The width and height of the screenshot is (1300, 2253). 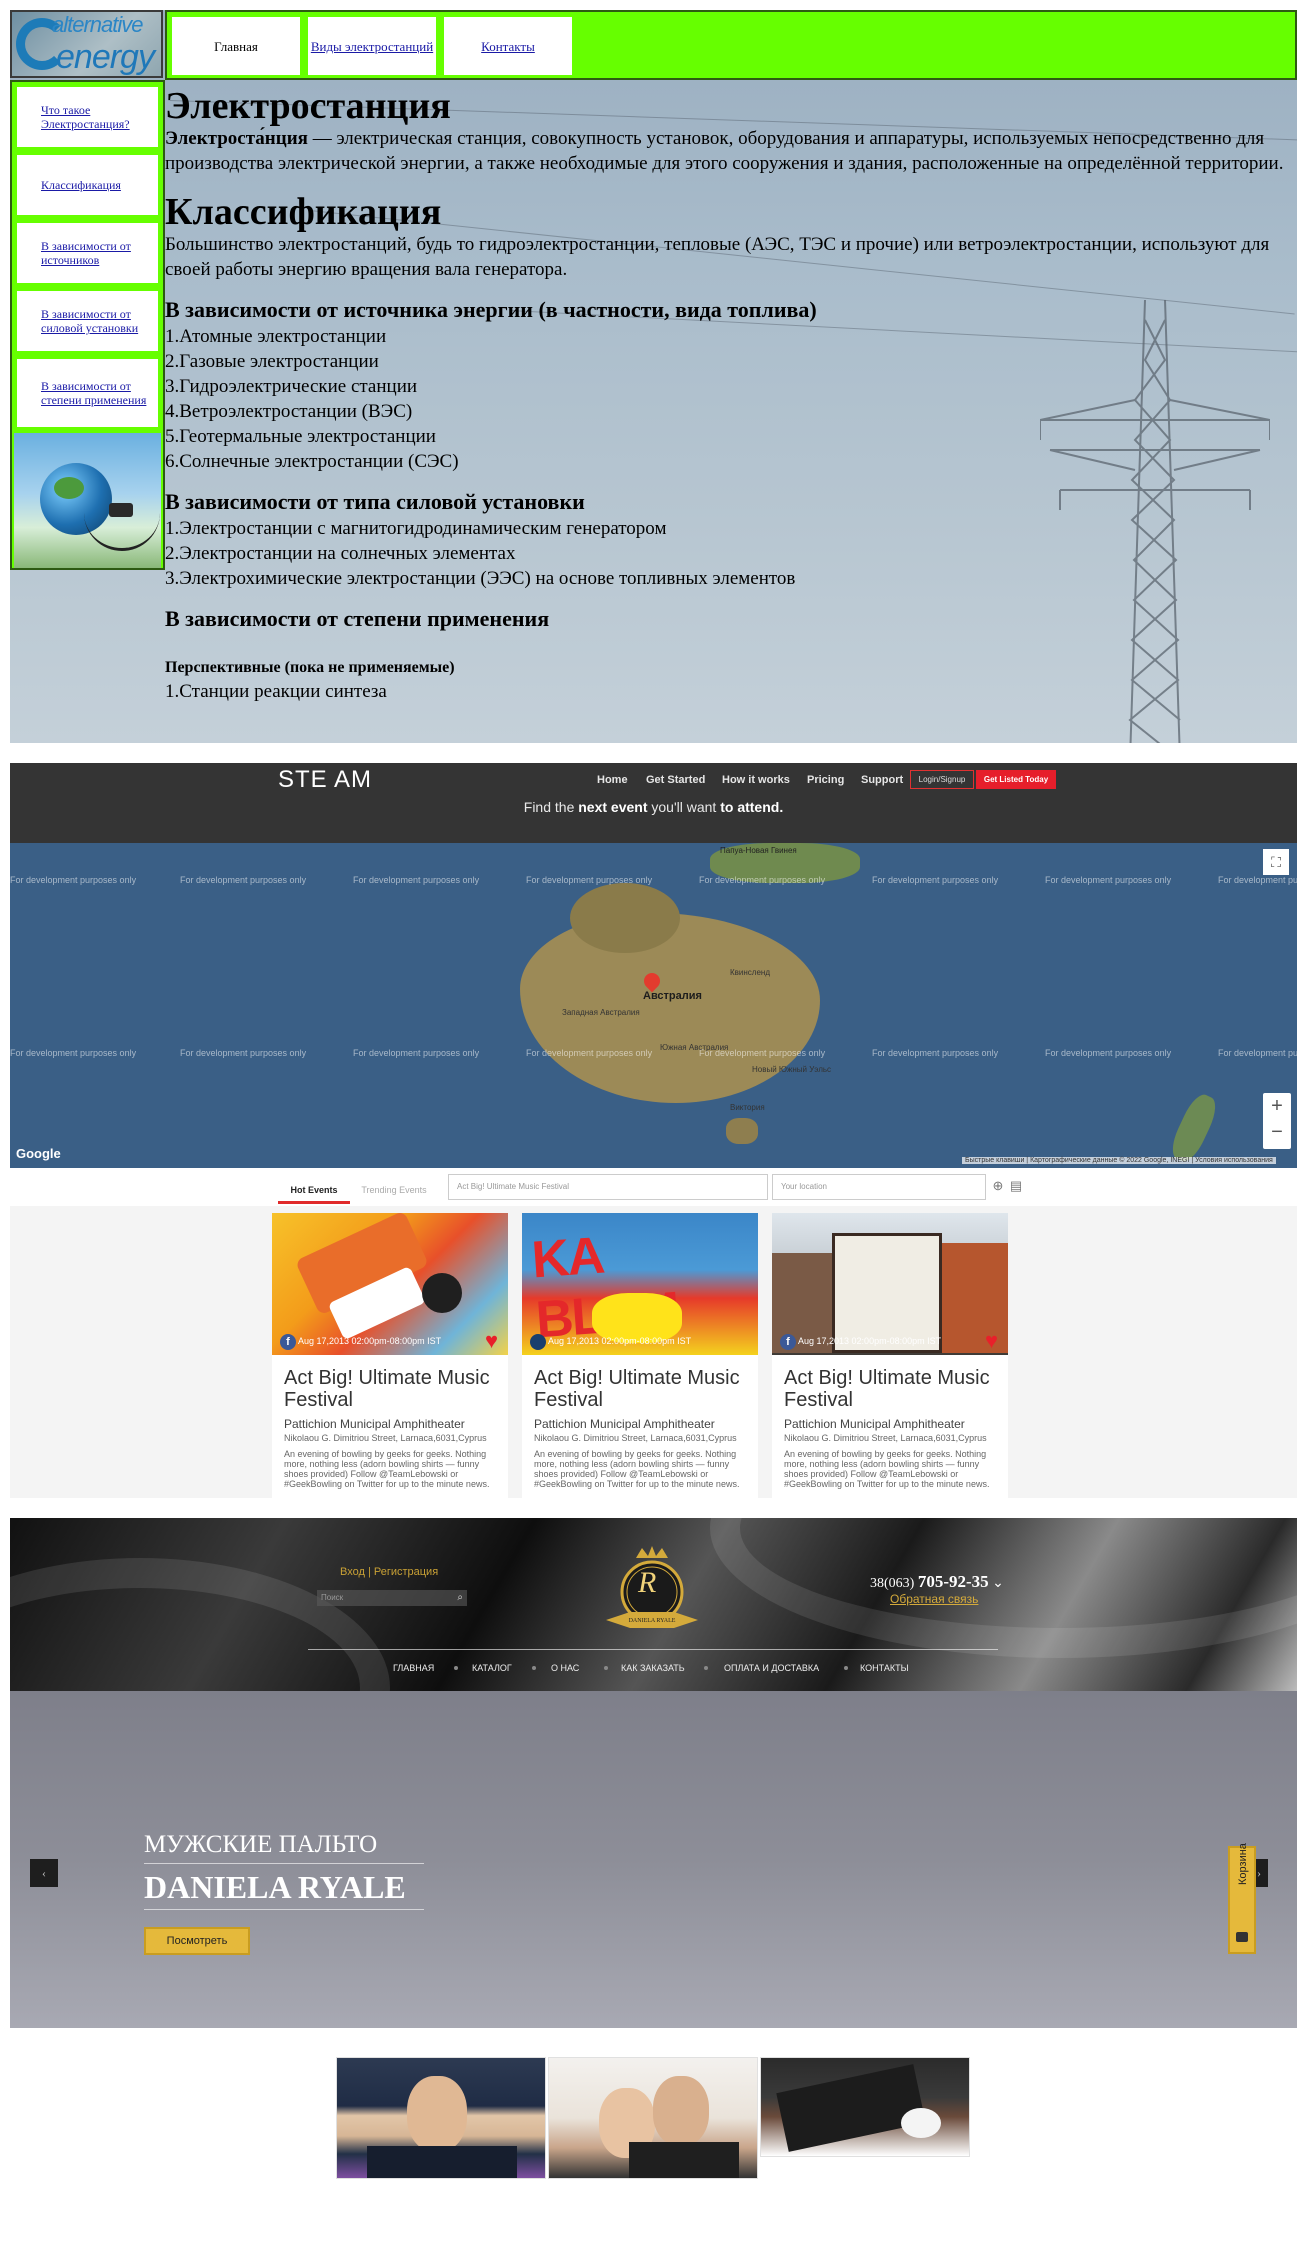 I want to click on nav-about: О НАС, so click(x=565, y=1668).